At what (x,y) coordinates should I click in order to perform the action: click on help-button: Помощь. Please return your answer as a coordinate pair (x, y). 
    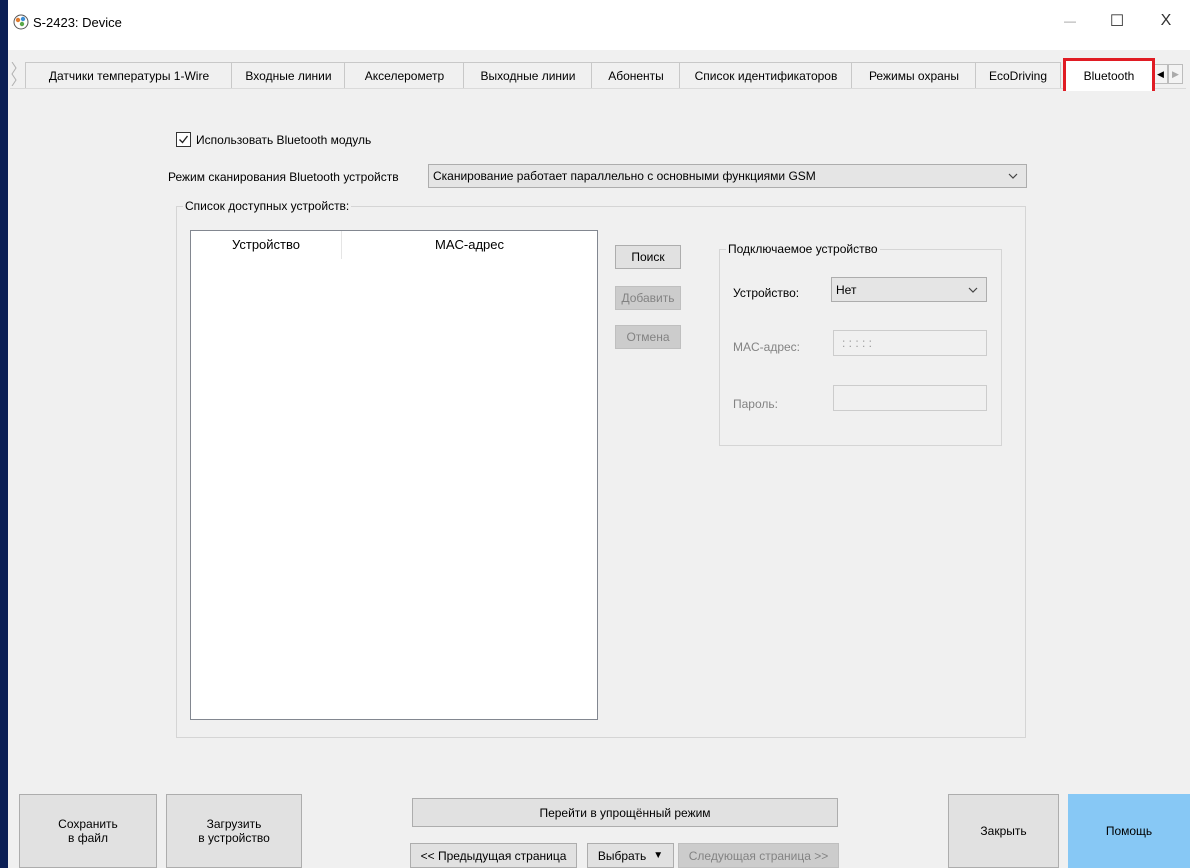
    Looking at the image, I should click on (1129, 831).